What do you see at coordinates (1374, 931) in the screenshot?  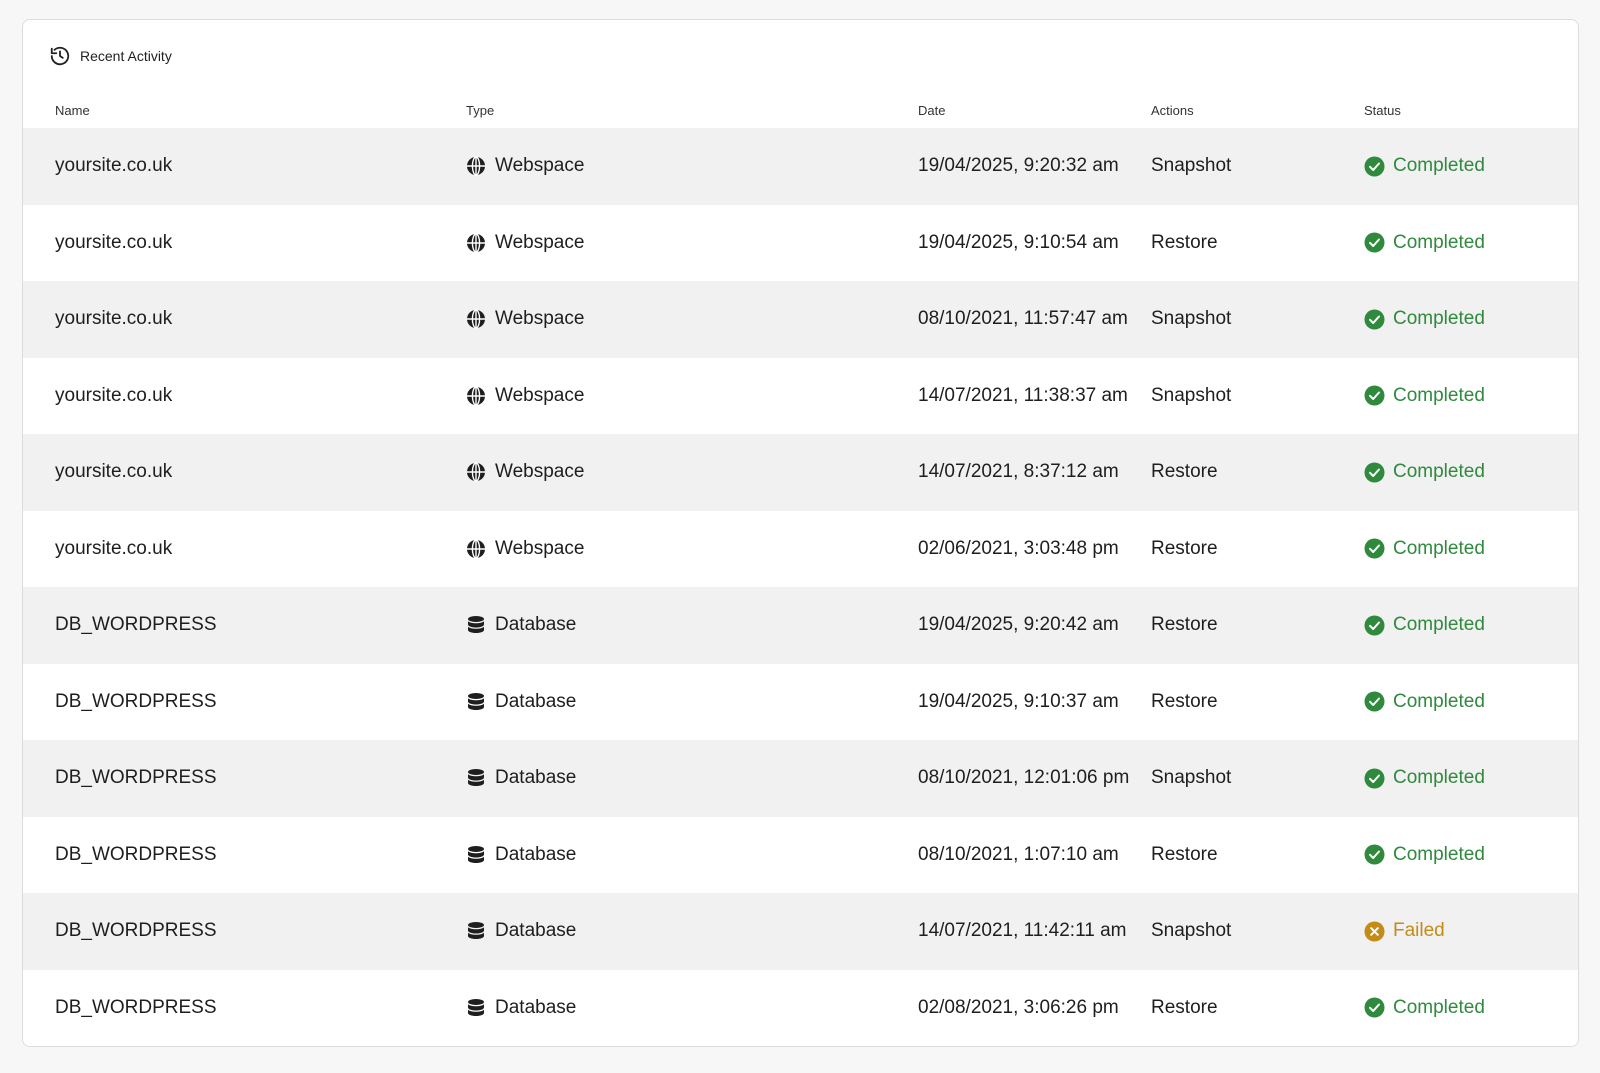 I see `x-circle-icon` at bounding box center [1374, 931].